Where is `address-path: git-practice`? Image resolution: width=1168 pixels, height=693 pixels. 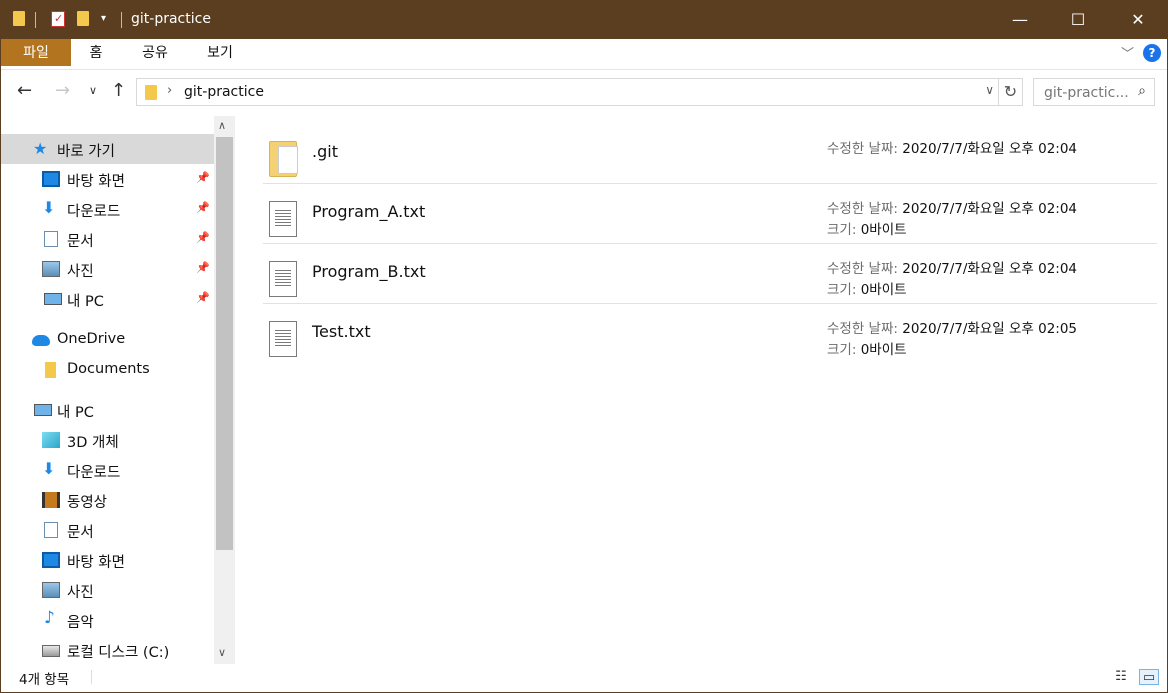 address-path: git-practice is located at coordinates (224, 92).